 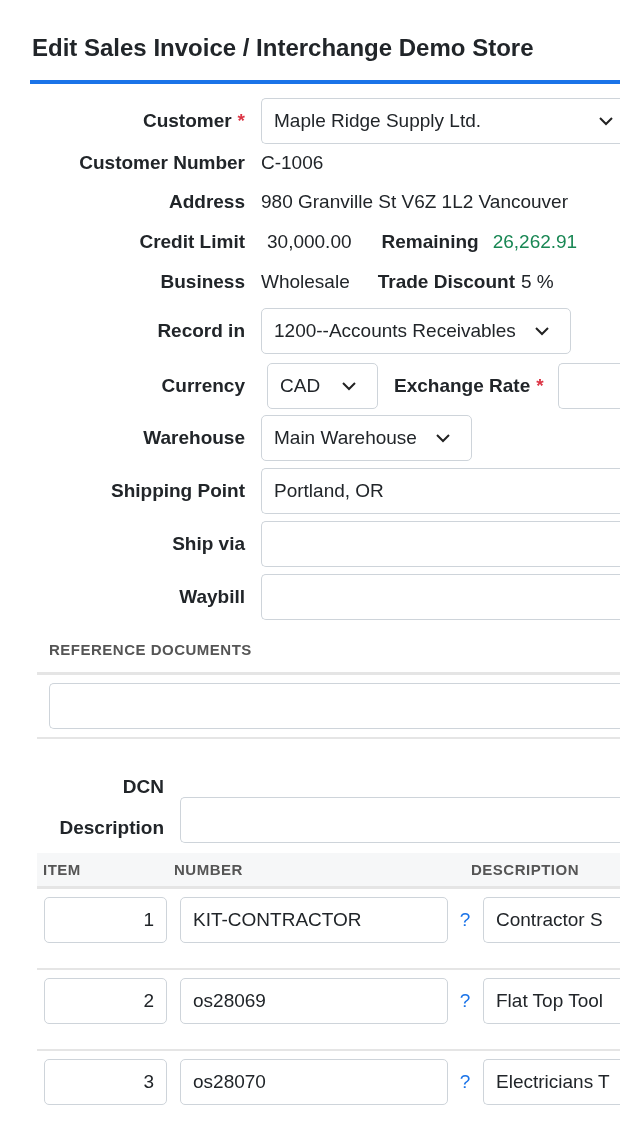 What do you see at coordinates (525, 869) in the screenshot?
I see `column-header: DESCRIPTION` at bounding box center [525, 869].